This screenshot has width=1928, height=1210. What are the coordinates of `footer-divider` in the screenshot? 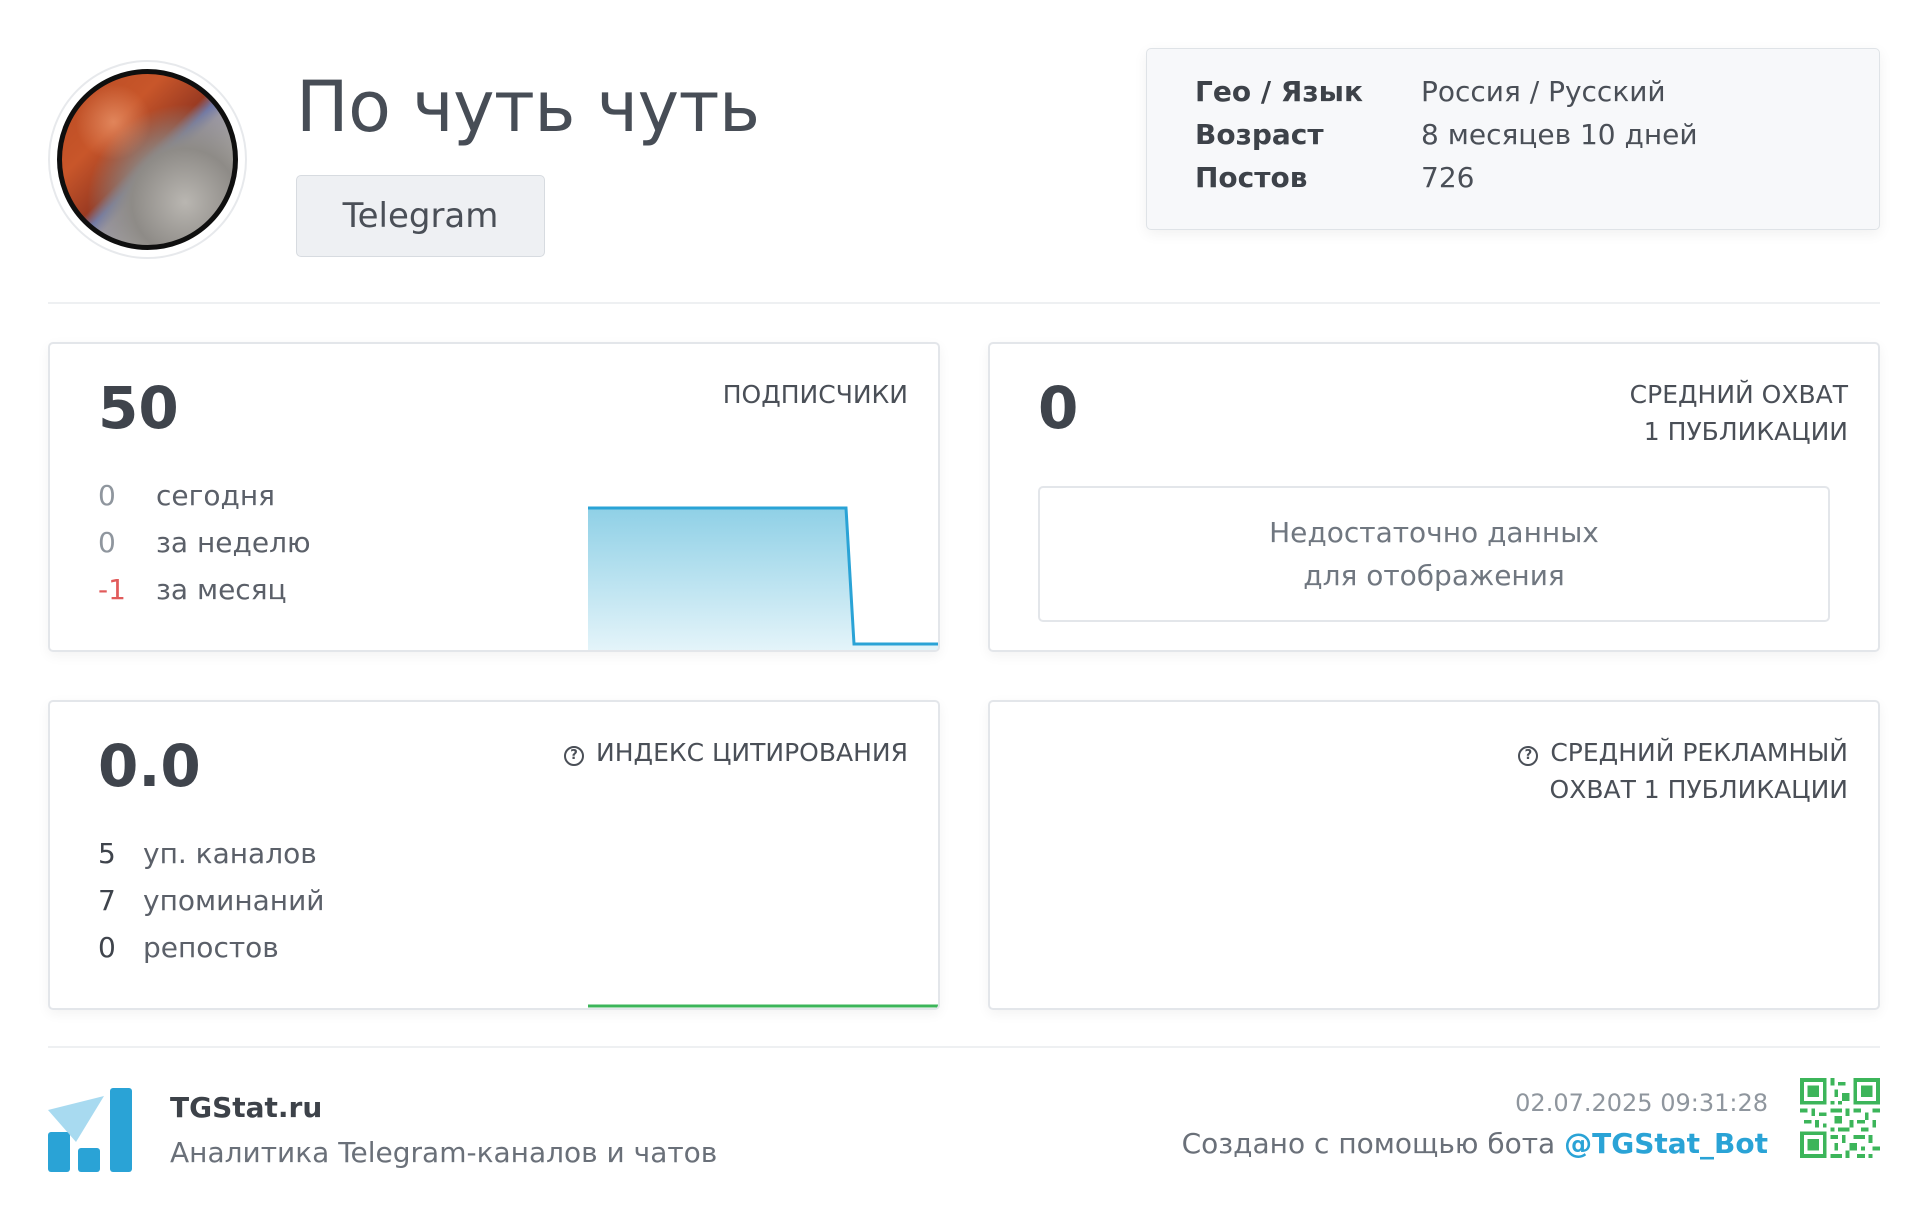 It's located at (964, 1047).